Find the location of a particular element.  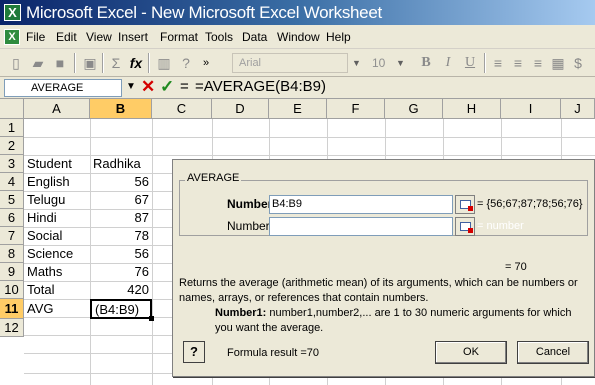

number2-collapse-button is located at coordinates (465, 226).